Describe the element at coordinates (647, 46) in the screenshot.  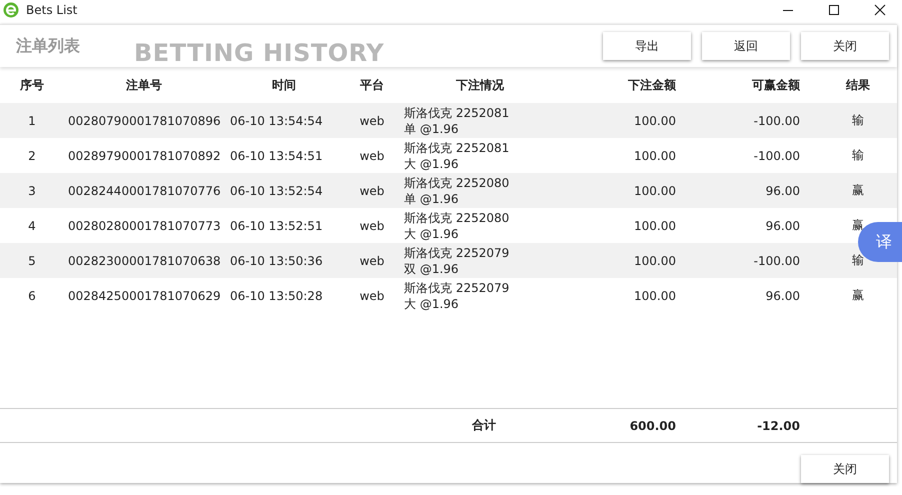
I see `header-button: 导出` at that location.